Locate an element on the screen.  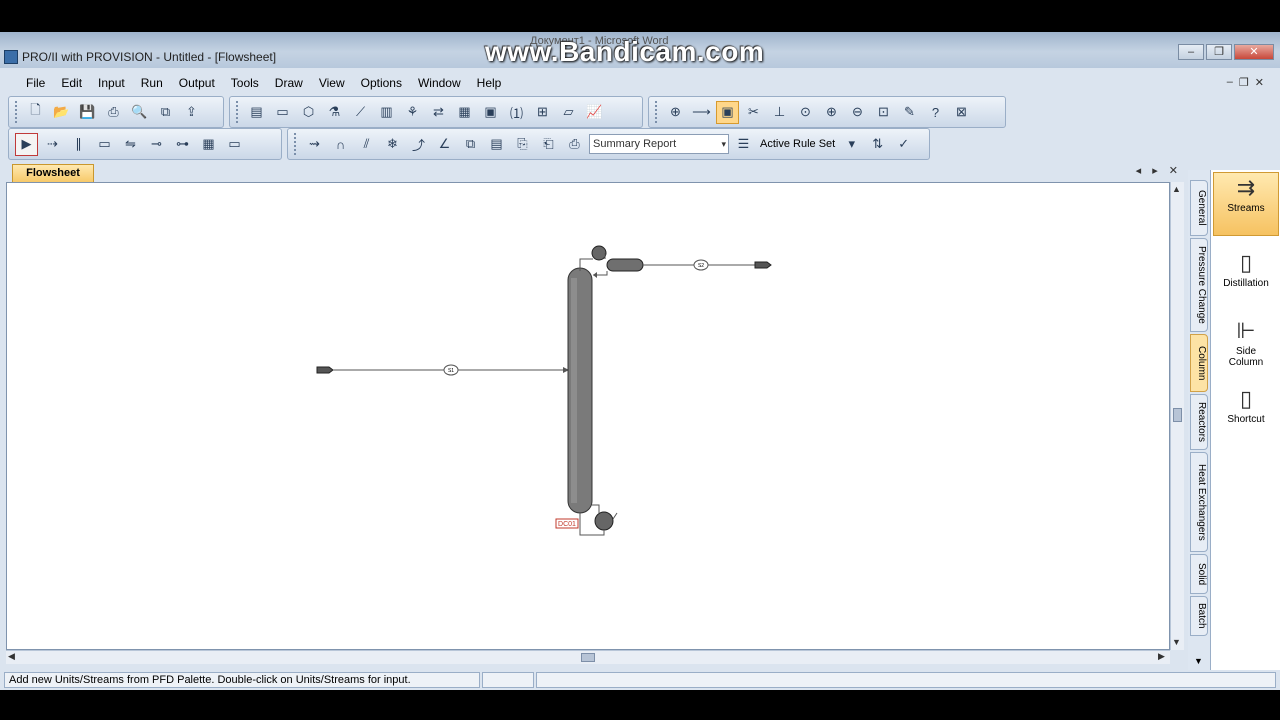
zoom-out-icon: ⊖ is located at coordinates (857, 112).